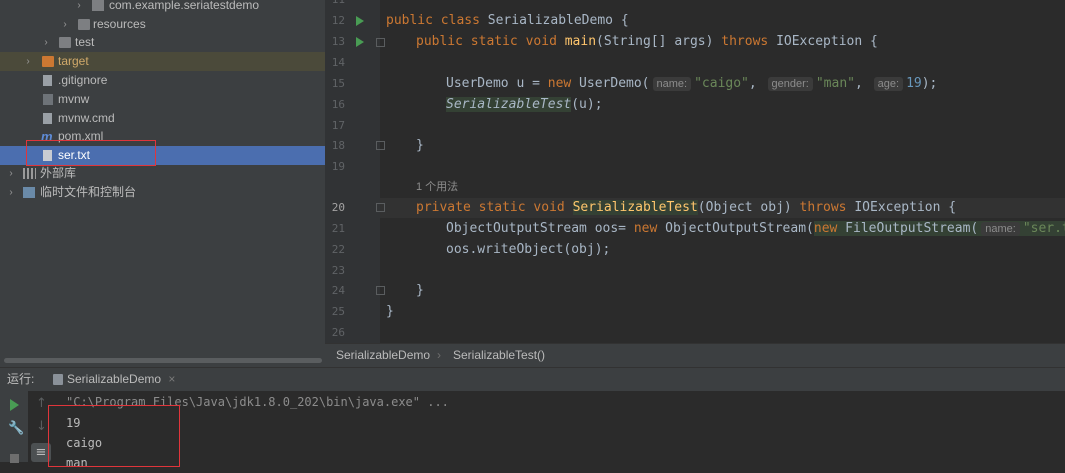  Describe the element at coordinates (383, 355) in the screenshot. I see `breadcrumb-class: SerializableDemo` at that location.